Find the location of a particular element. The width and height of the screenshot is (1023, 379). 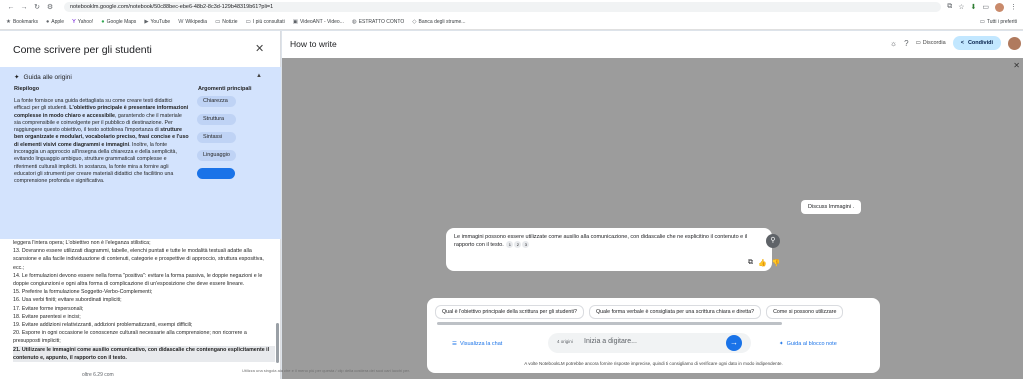

chat-input: 4 origini Inizia a digitare... → is located at coordinates (649, 343).